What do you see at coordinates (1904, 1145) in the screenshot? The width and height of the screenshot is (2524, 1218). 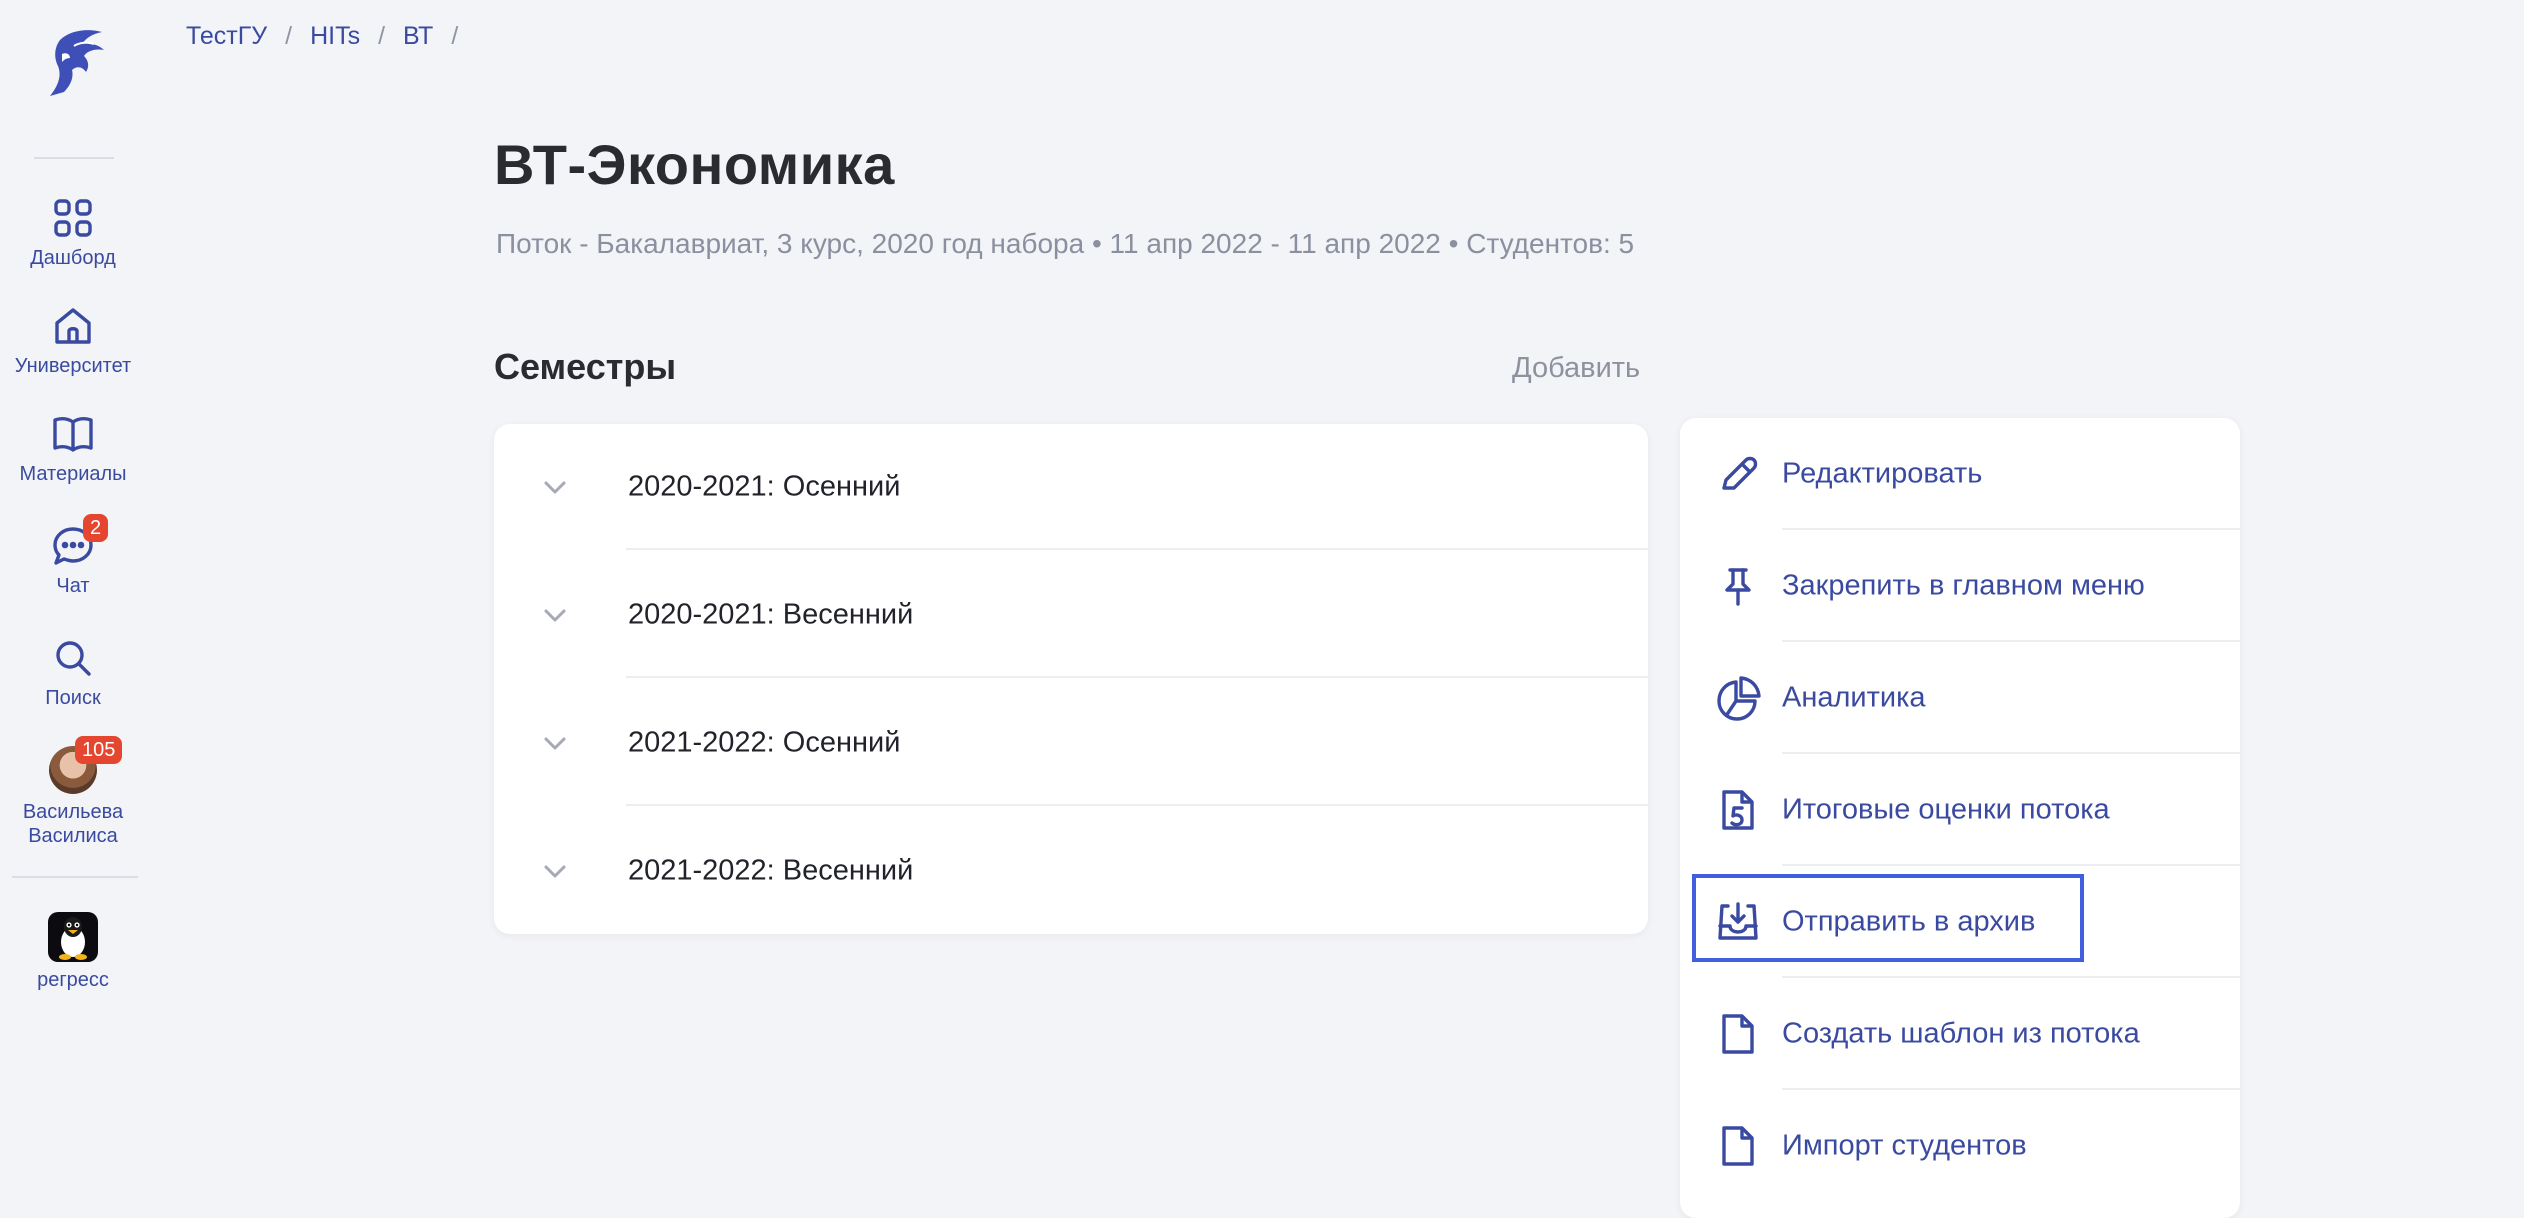 I see `action-label: Импорт студентов` at bounding box center [1904, 1145].